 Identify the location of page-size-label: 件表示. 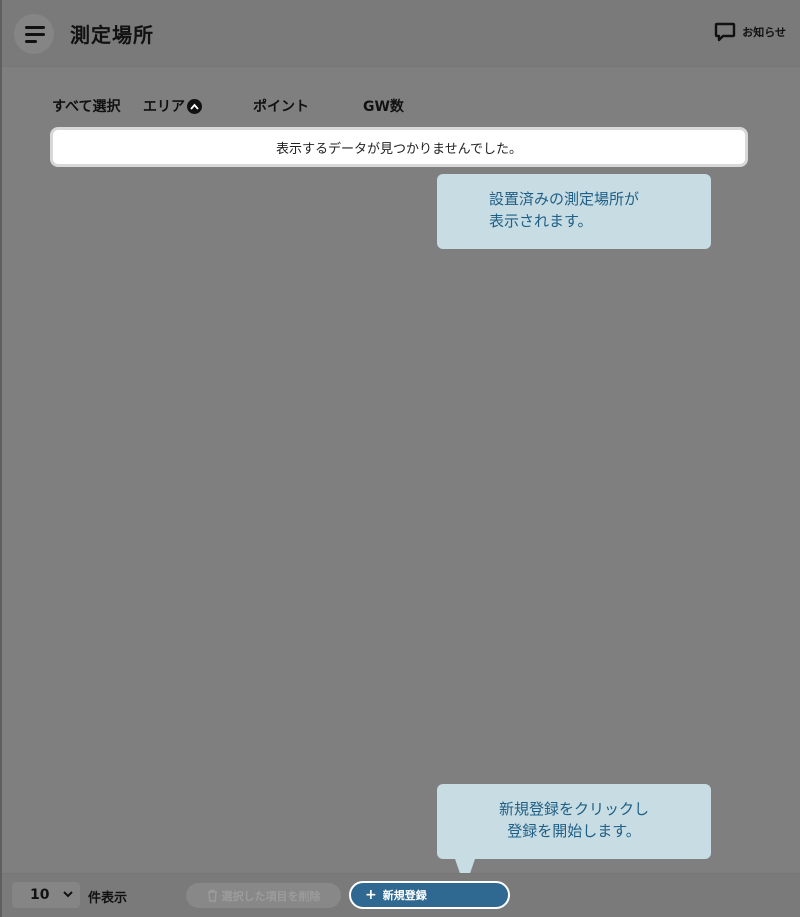
(108, 898).